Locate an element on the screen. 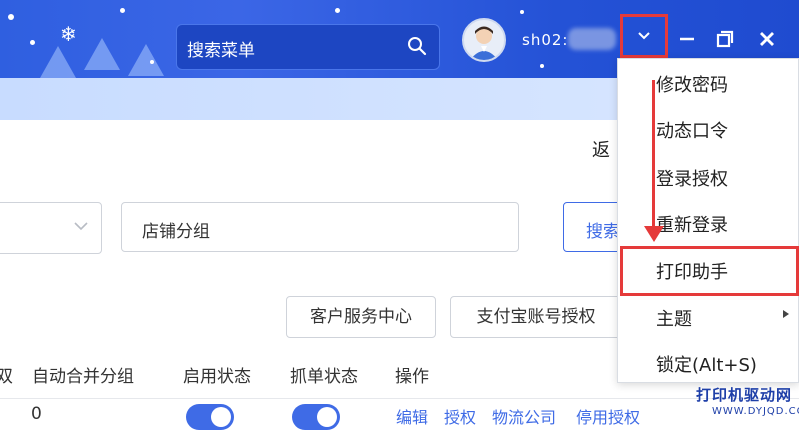  column-header-actions: 操作 is located at coordinates (412, 377).